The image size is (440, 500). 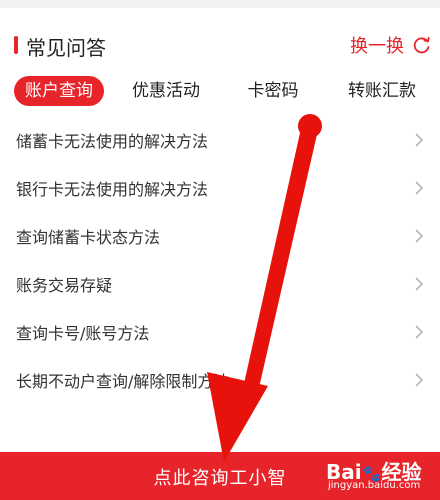 What do you see at coordinates (273, 91) in the screenshot?
I see `tab-card-password: 卡密码` at bounding box center [273, 91].